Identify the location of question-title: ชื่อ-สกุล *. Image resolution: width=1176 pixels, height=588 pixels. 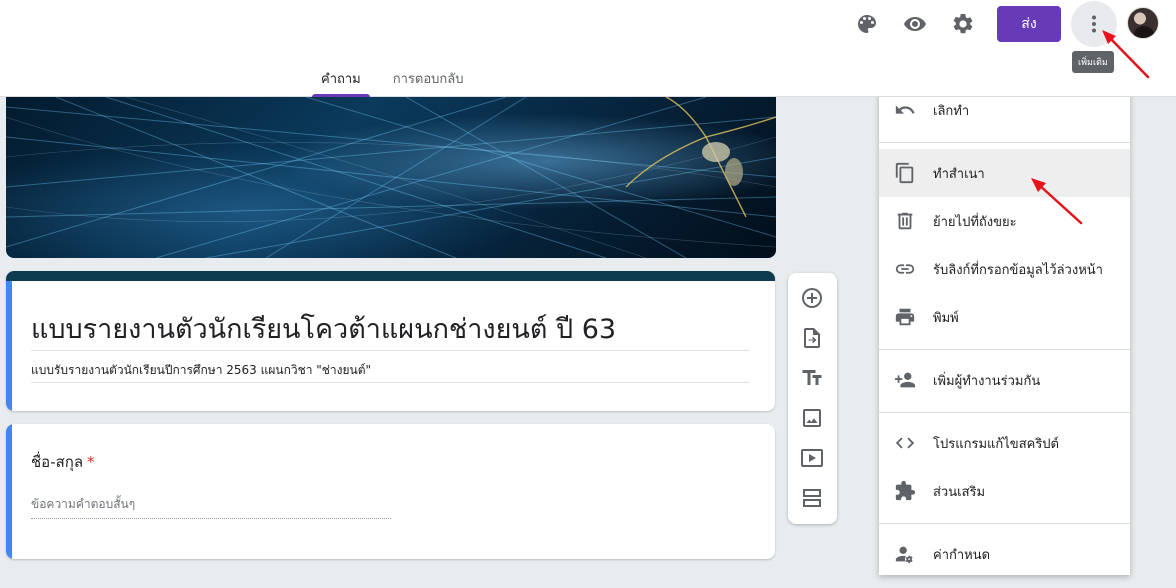
(63, 462).